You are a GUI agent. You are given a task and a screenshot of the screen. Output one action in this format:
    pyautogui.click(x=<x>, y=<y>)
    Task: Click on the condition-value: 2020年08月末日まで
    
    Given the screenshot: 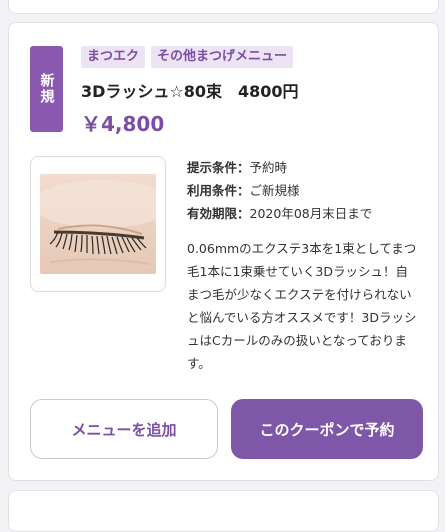 What is the action you would take?
    pyautogui.click(x=311, y=213)
    